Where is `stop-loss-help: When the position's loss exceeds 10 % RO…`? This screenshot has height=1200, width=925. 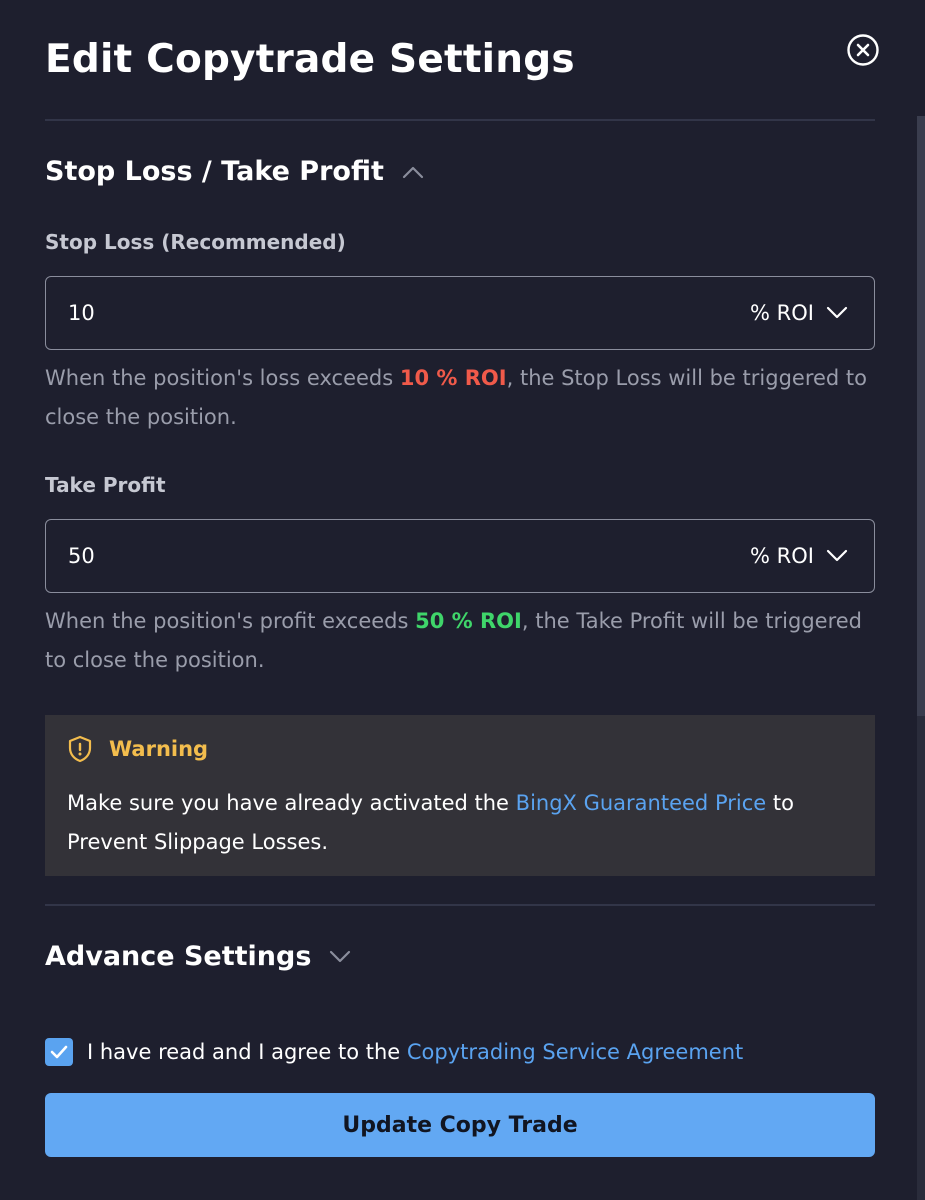
stop-loss-help: When the position's loss exceeds 10 % RO… is located at coordinates (460, 398).